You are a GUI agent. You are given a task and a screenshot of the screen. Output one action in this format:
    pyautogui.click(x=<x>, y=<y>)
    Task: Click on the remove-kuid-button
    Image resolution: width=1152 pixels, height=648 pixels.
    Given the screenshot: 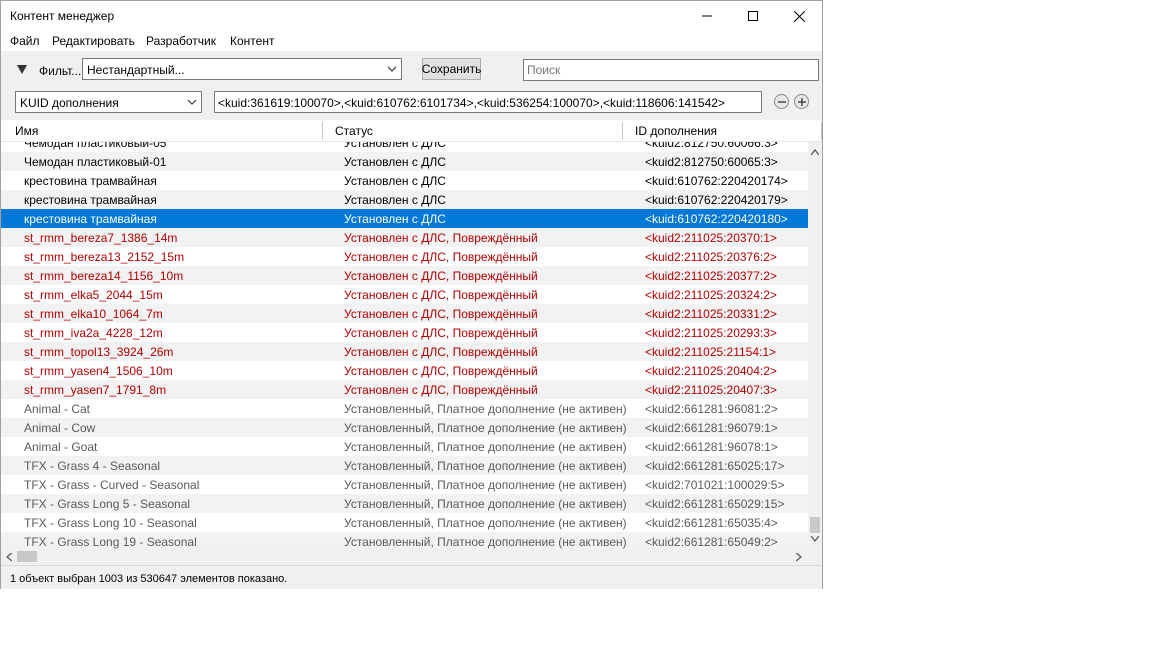 What is the action you would take?
    pyautogui.click(x=781, y=101)
    